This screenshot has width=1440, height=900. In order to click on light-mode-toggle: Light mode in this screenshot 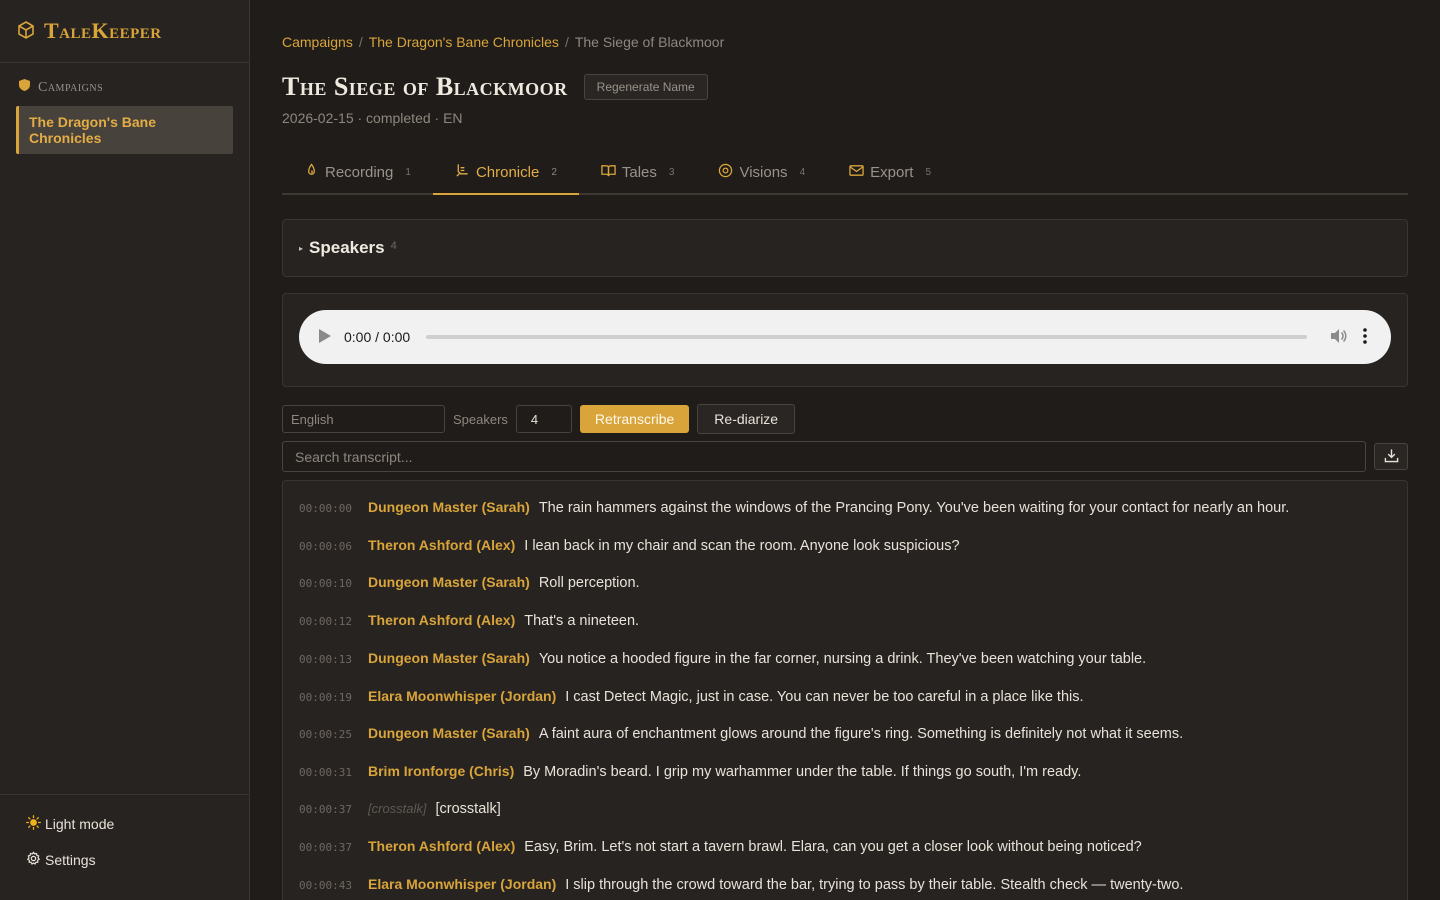, I will do `click(124, 824)`.